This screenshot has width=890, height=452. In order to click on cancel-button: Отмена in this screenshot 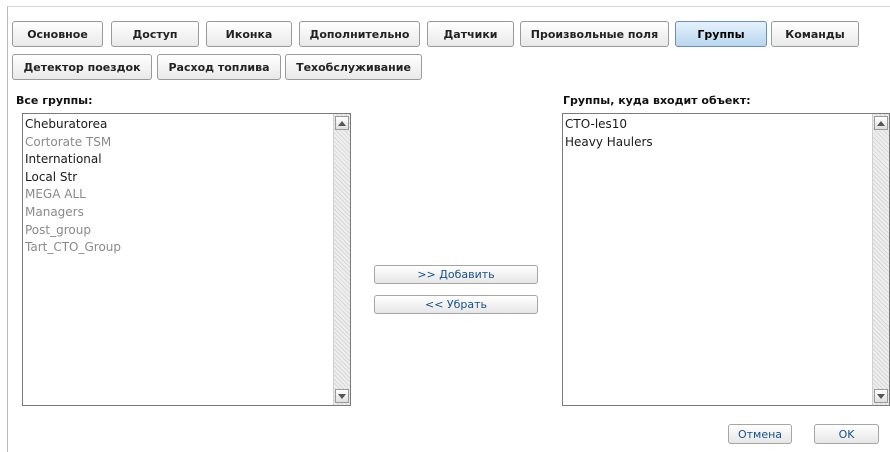, I will do `click(760, 434)`.